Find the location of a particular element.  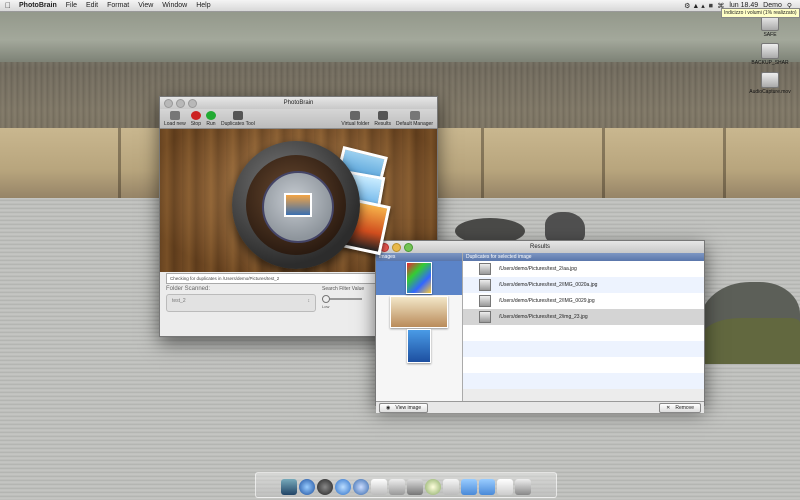

menu-view: View is located at coordinates (147, 5).